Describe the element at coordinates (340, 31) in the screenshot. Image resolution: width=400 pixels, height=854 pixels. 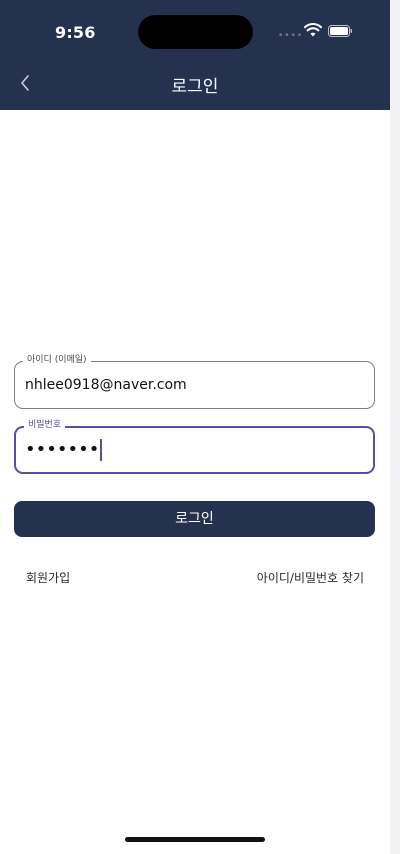
I see `battery-icon` at that location.